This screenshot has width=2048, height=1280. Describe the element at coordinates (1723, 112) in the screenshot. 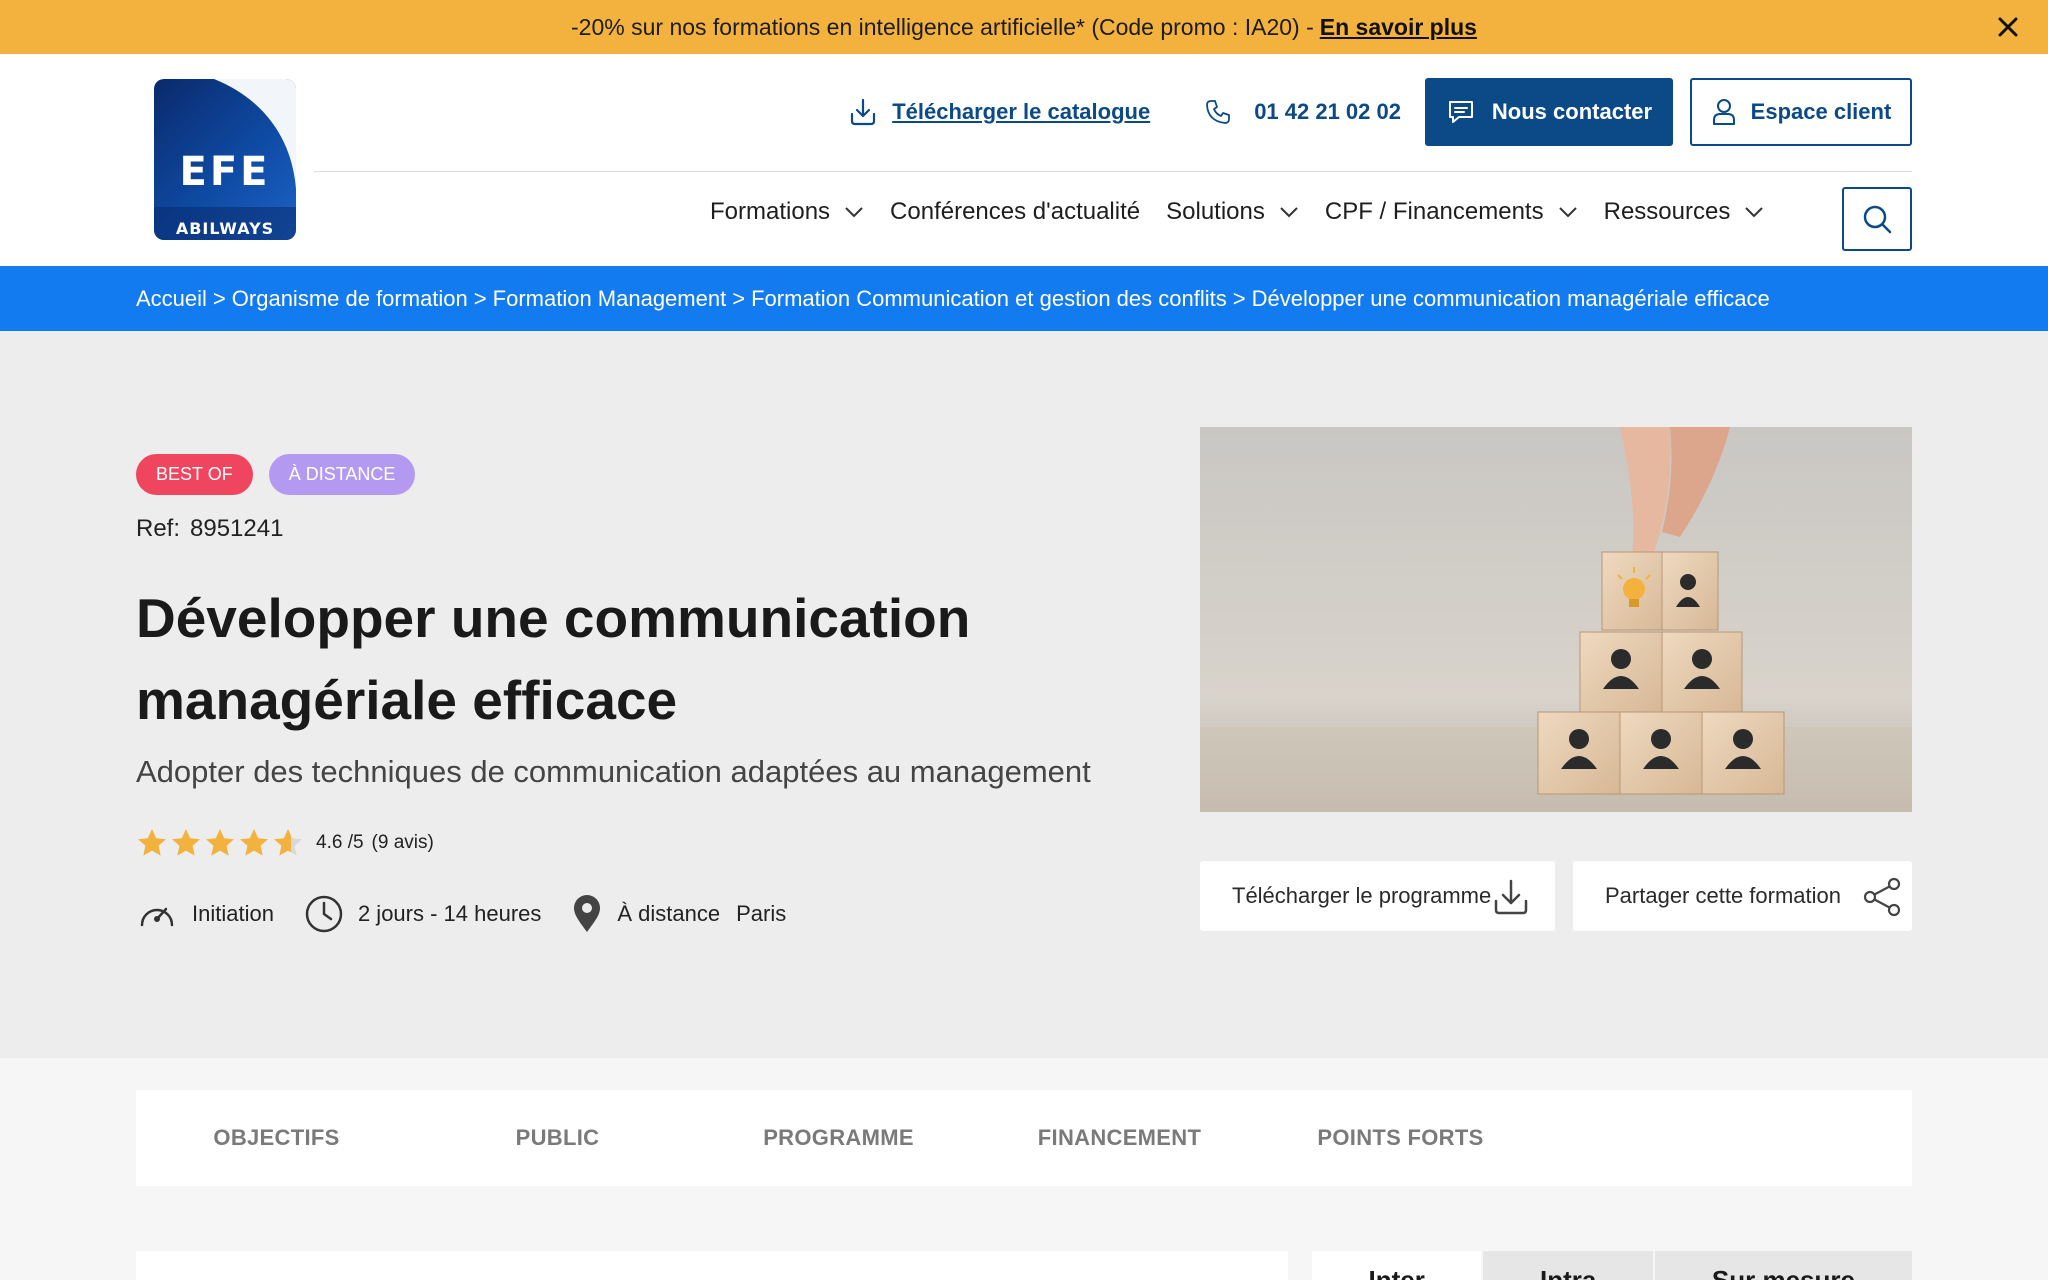

I see `user-icon` at that location.